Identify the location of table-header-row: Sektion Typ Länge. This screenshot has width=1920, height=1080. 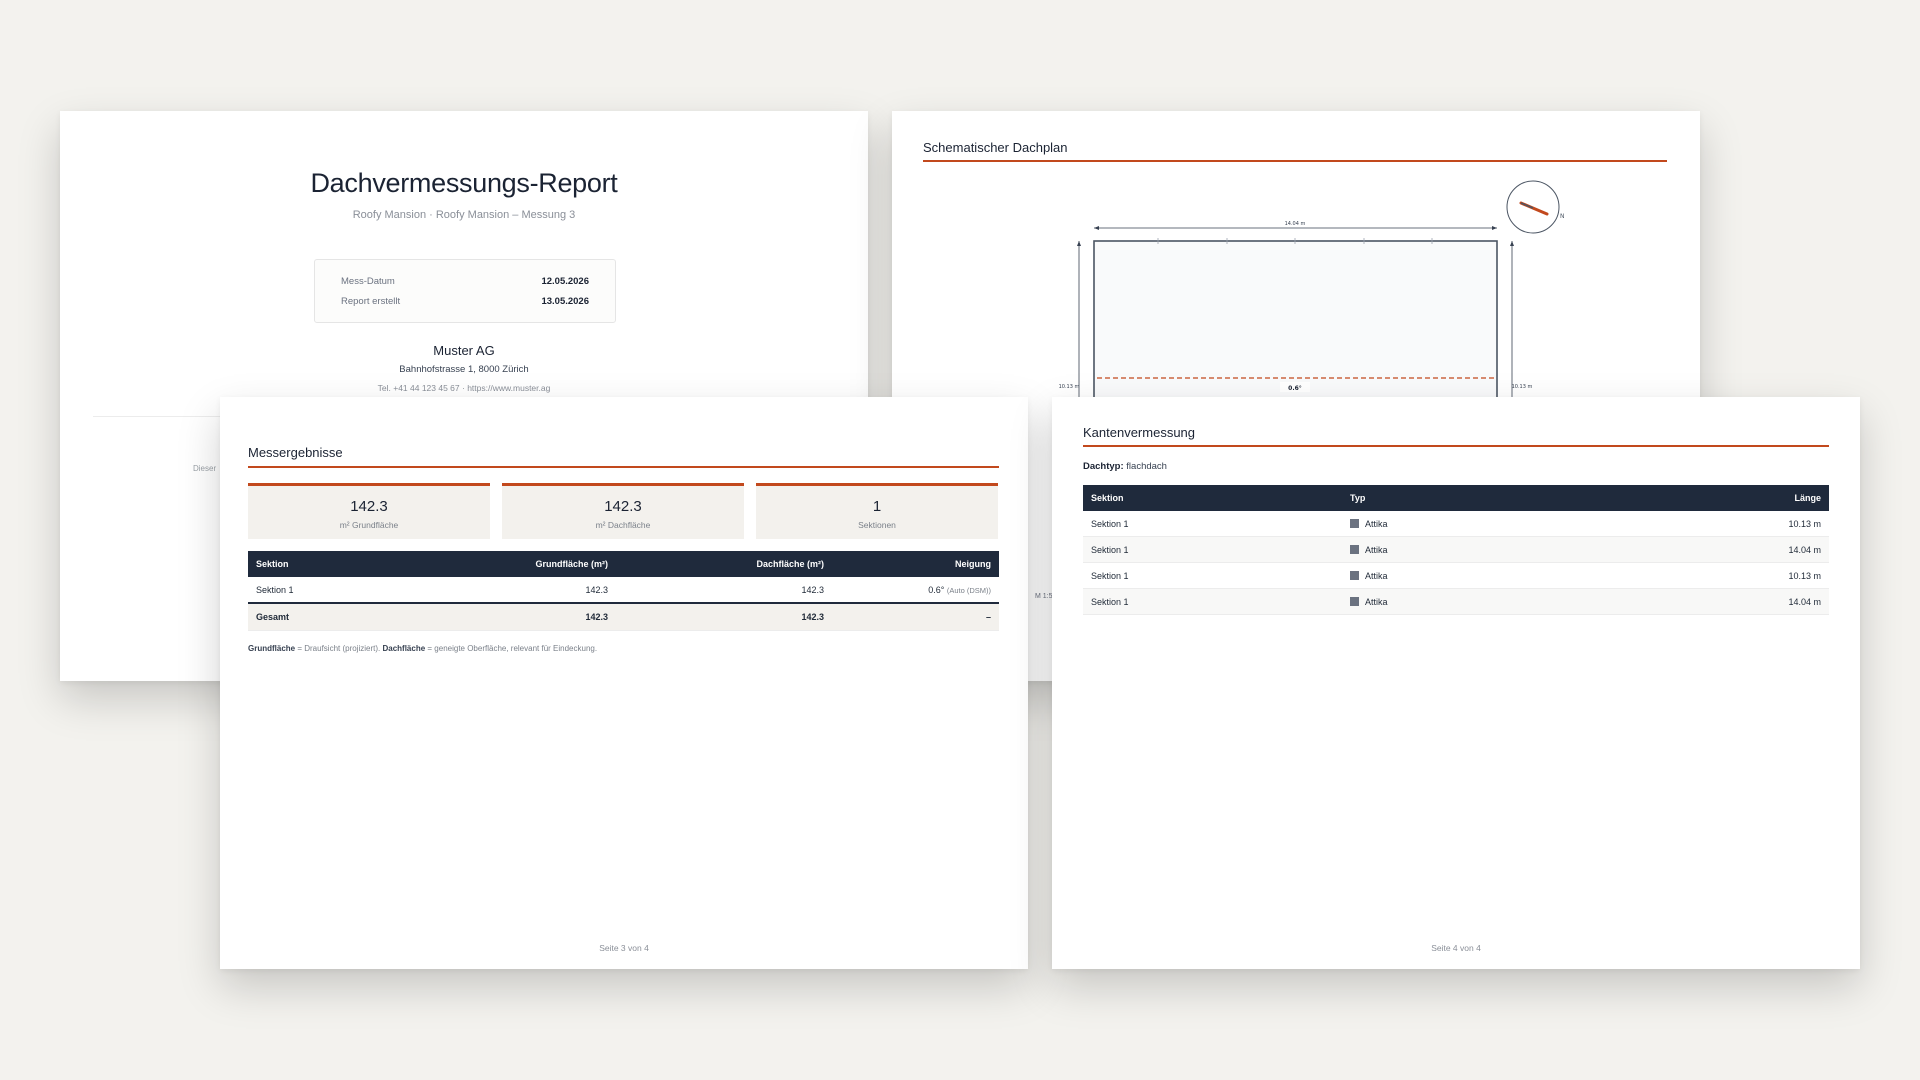
(1456, 498).